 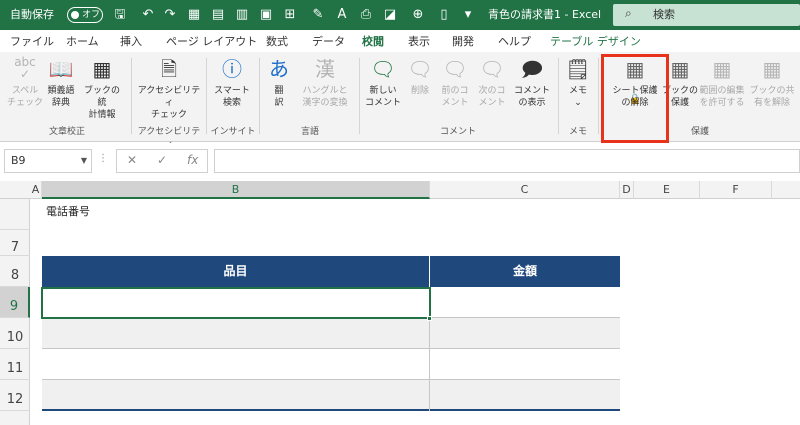 I want to click on translate-icon: あ, so click(x=279, y=69).